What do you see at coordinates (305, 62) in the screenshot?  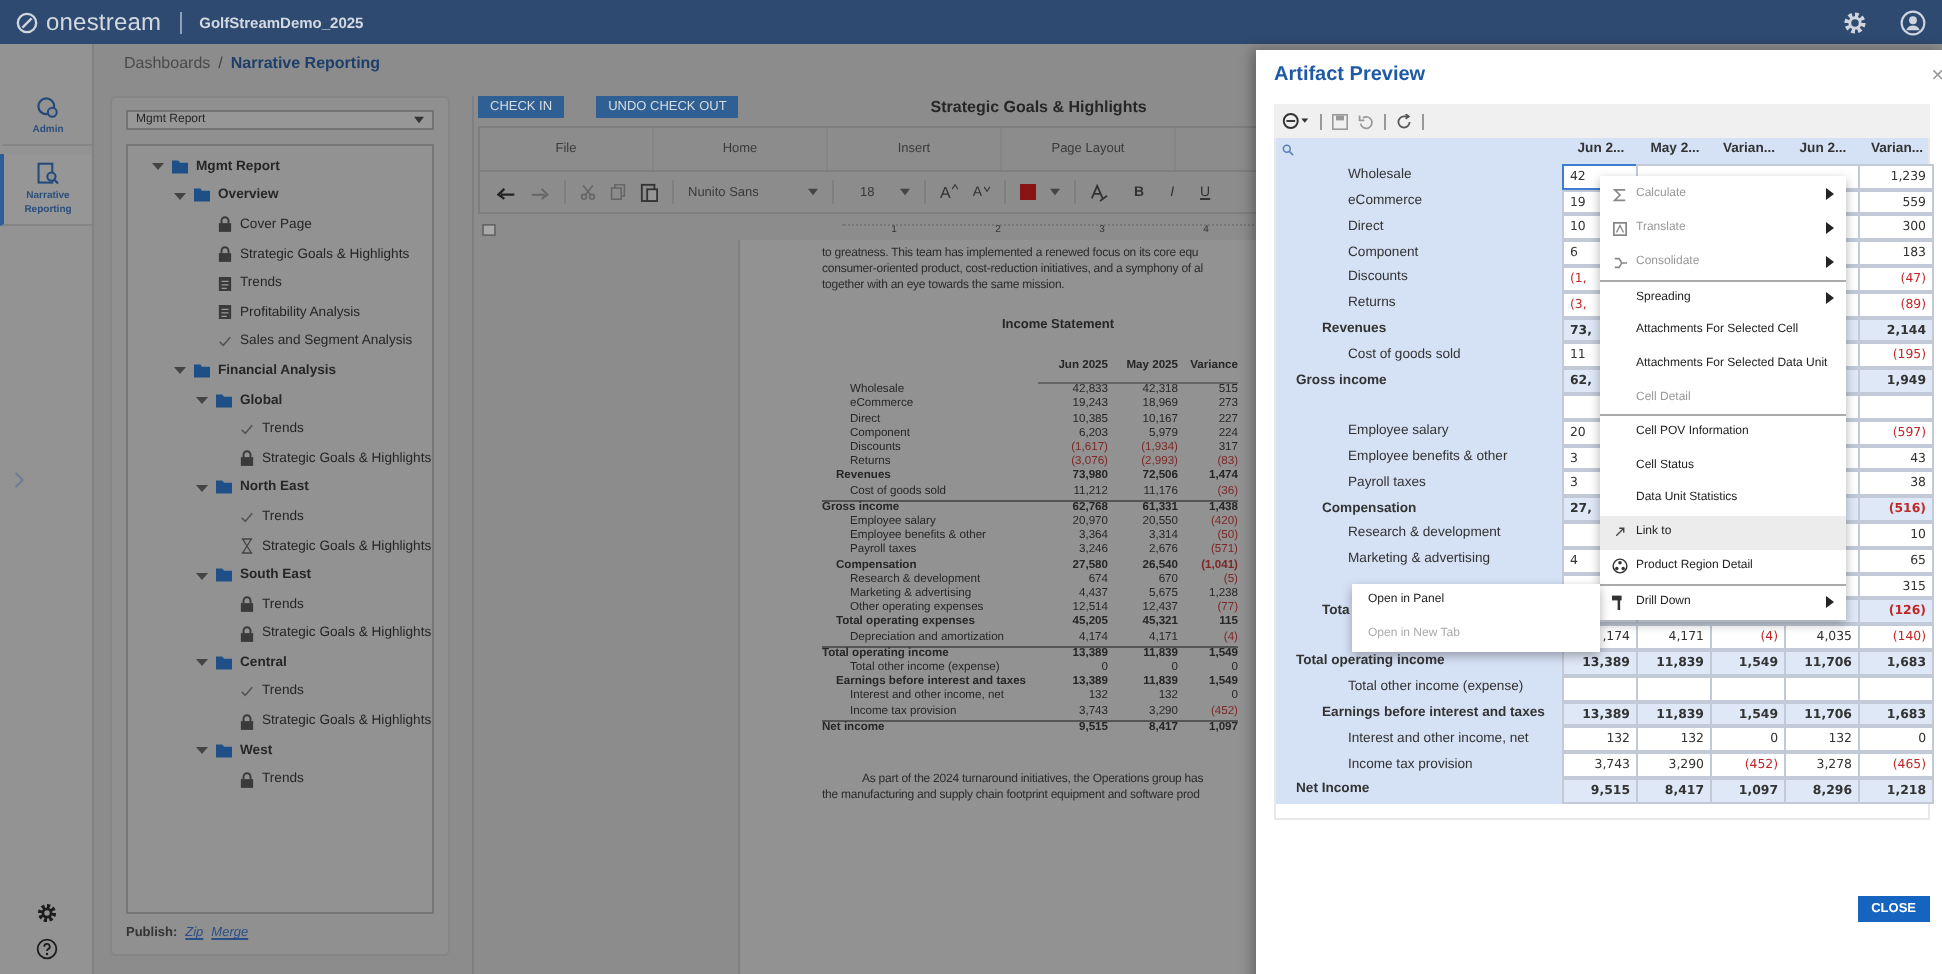 I see `breadcrumb-link: Narrative Reporting` at bounding box center [305, 62].